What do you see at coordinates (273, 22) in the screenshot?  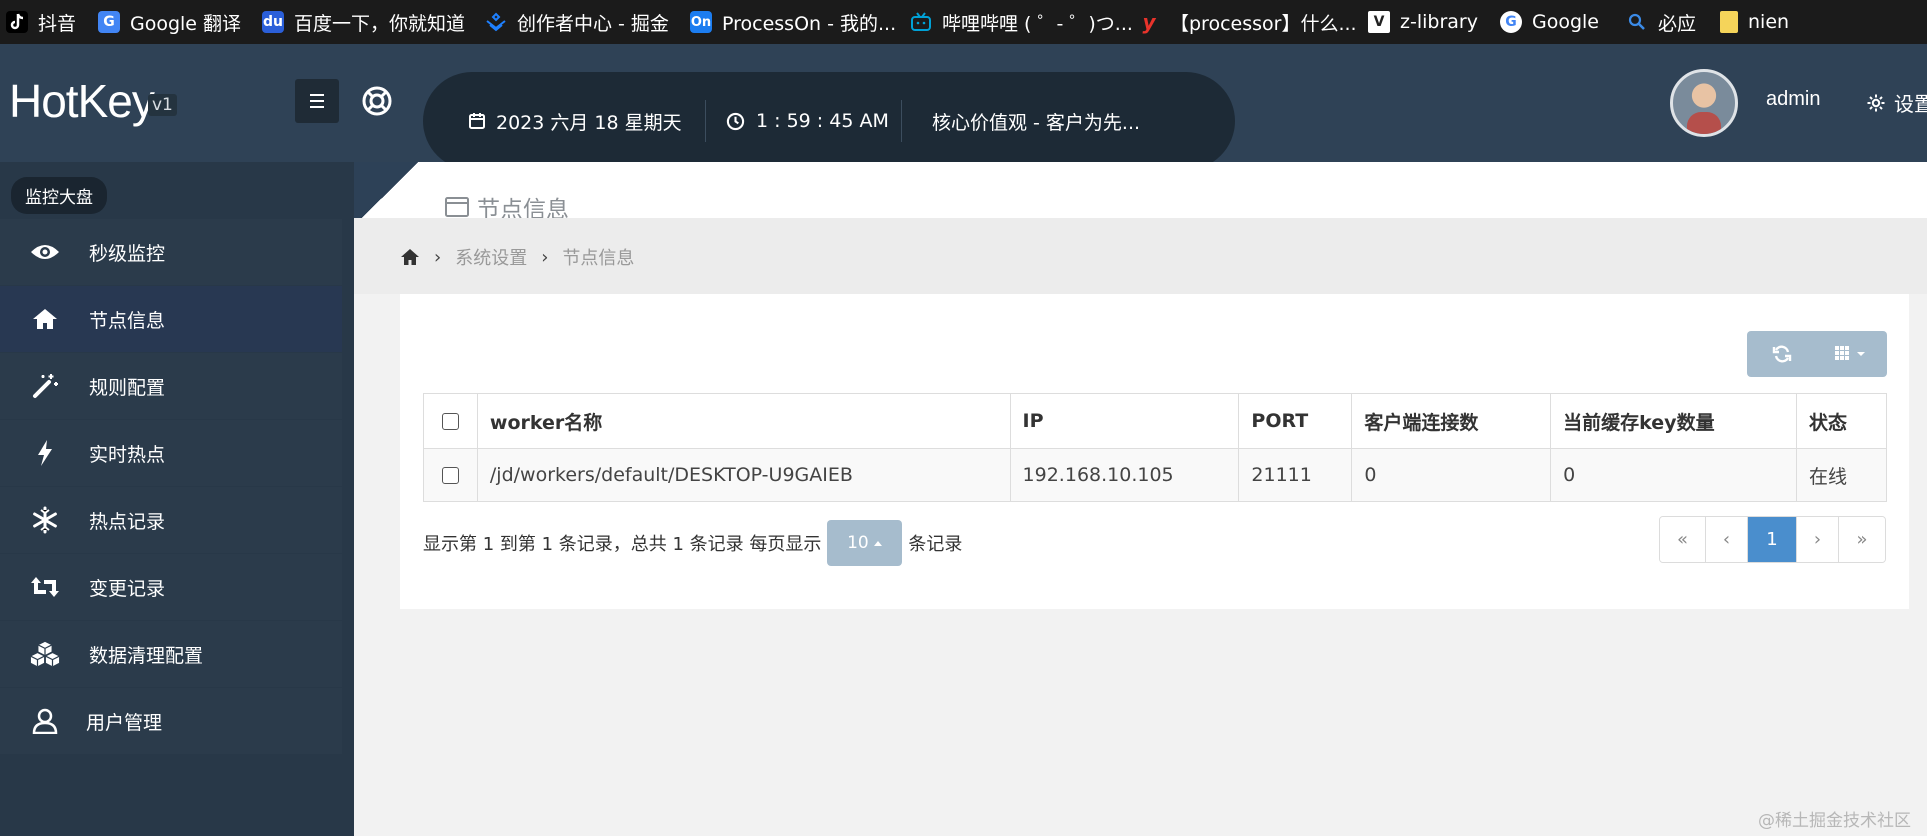 I see `baidu-icon: du` at bounding box center [273, 22].